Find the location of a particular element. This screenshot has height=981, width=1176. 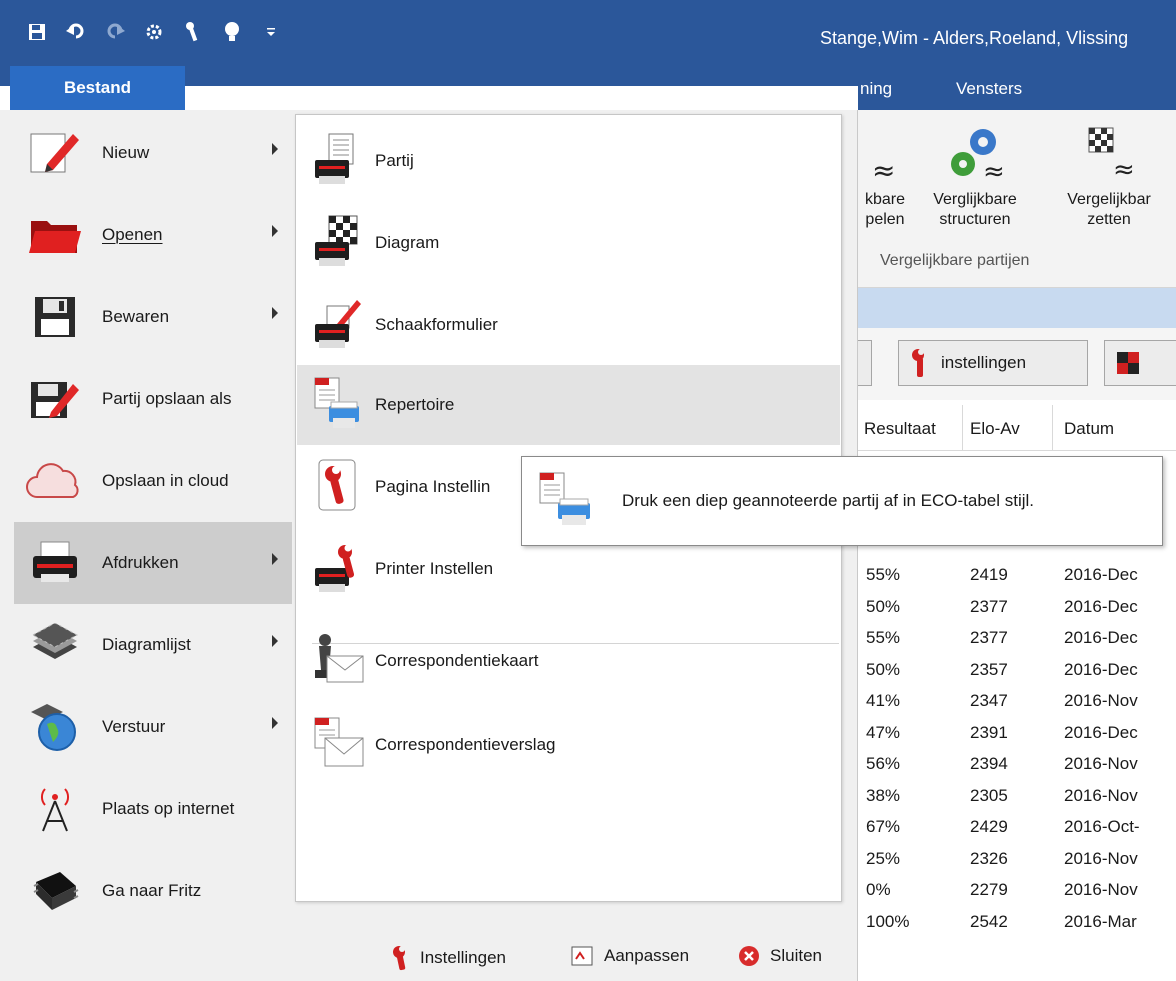

customize-dropdown-icon is located at coordinates (271, 32).